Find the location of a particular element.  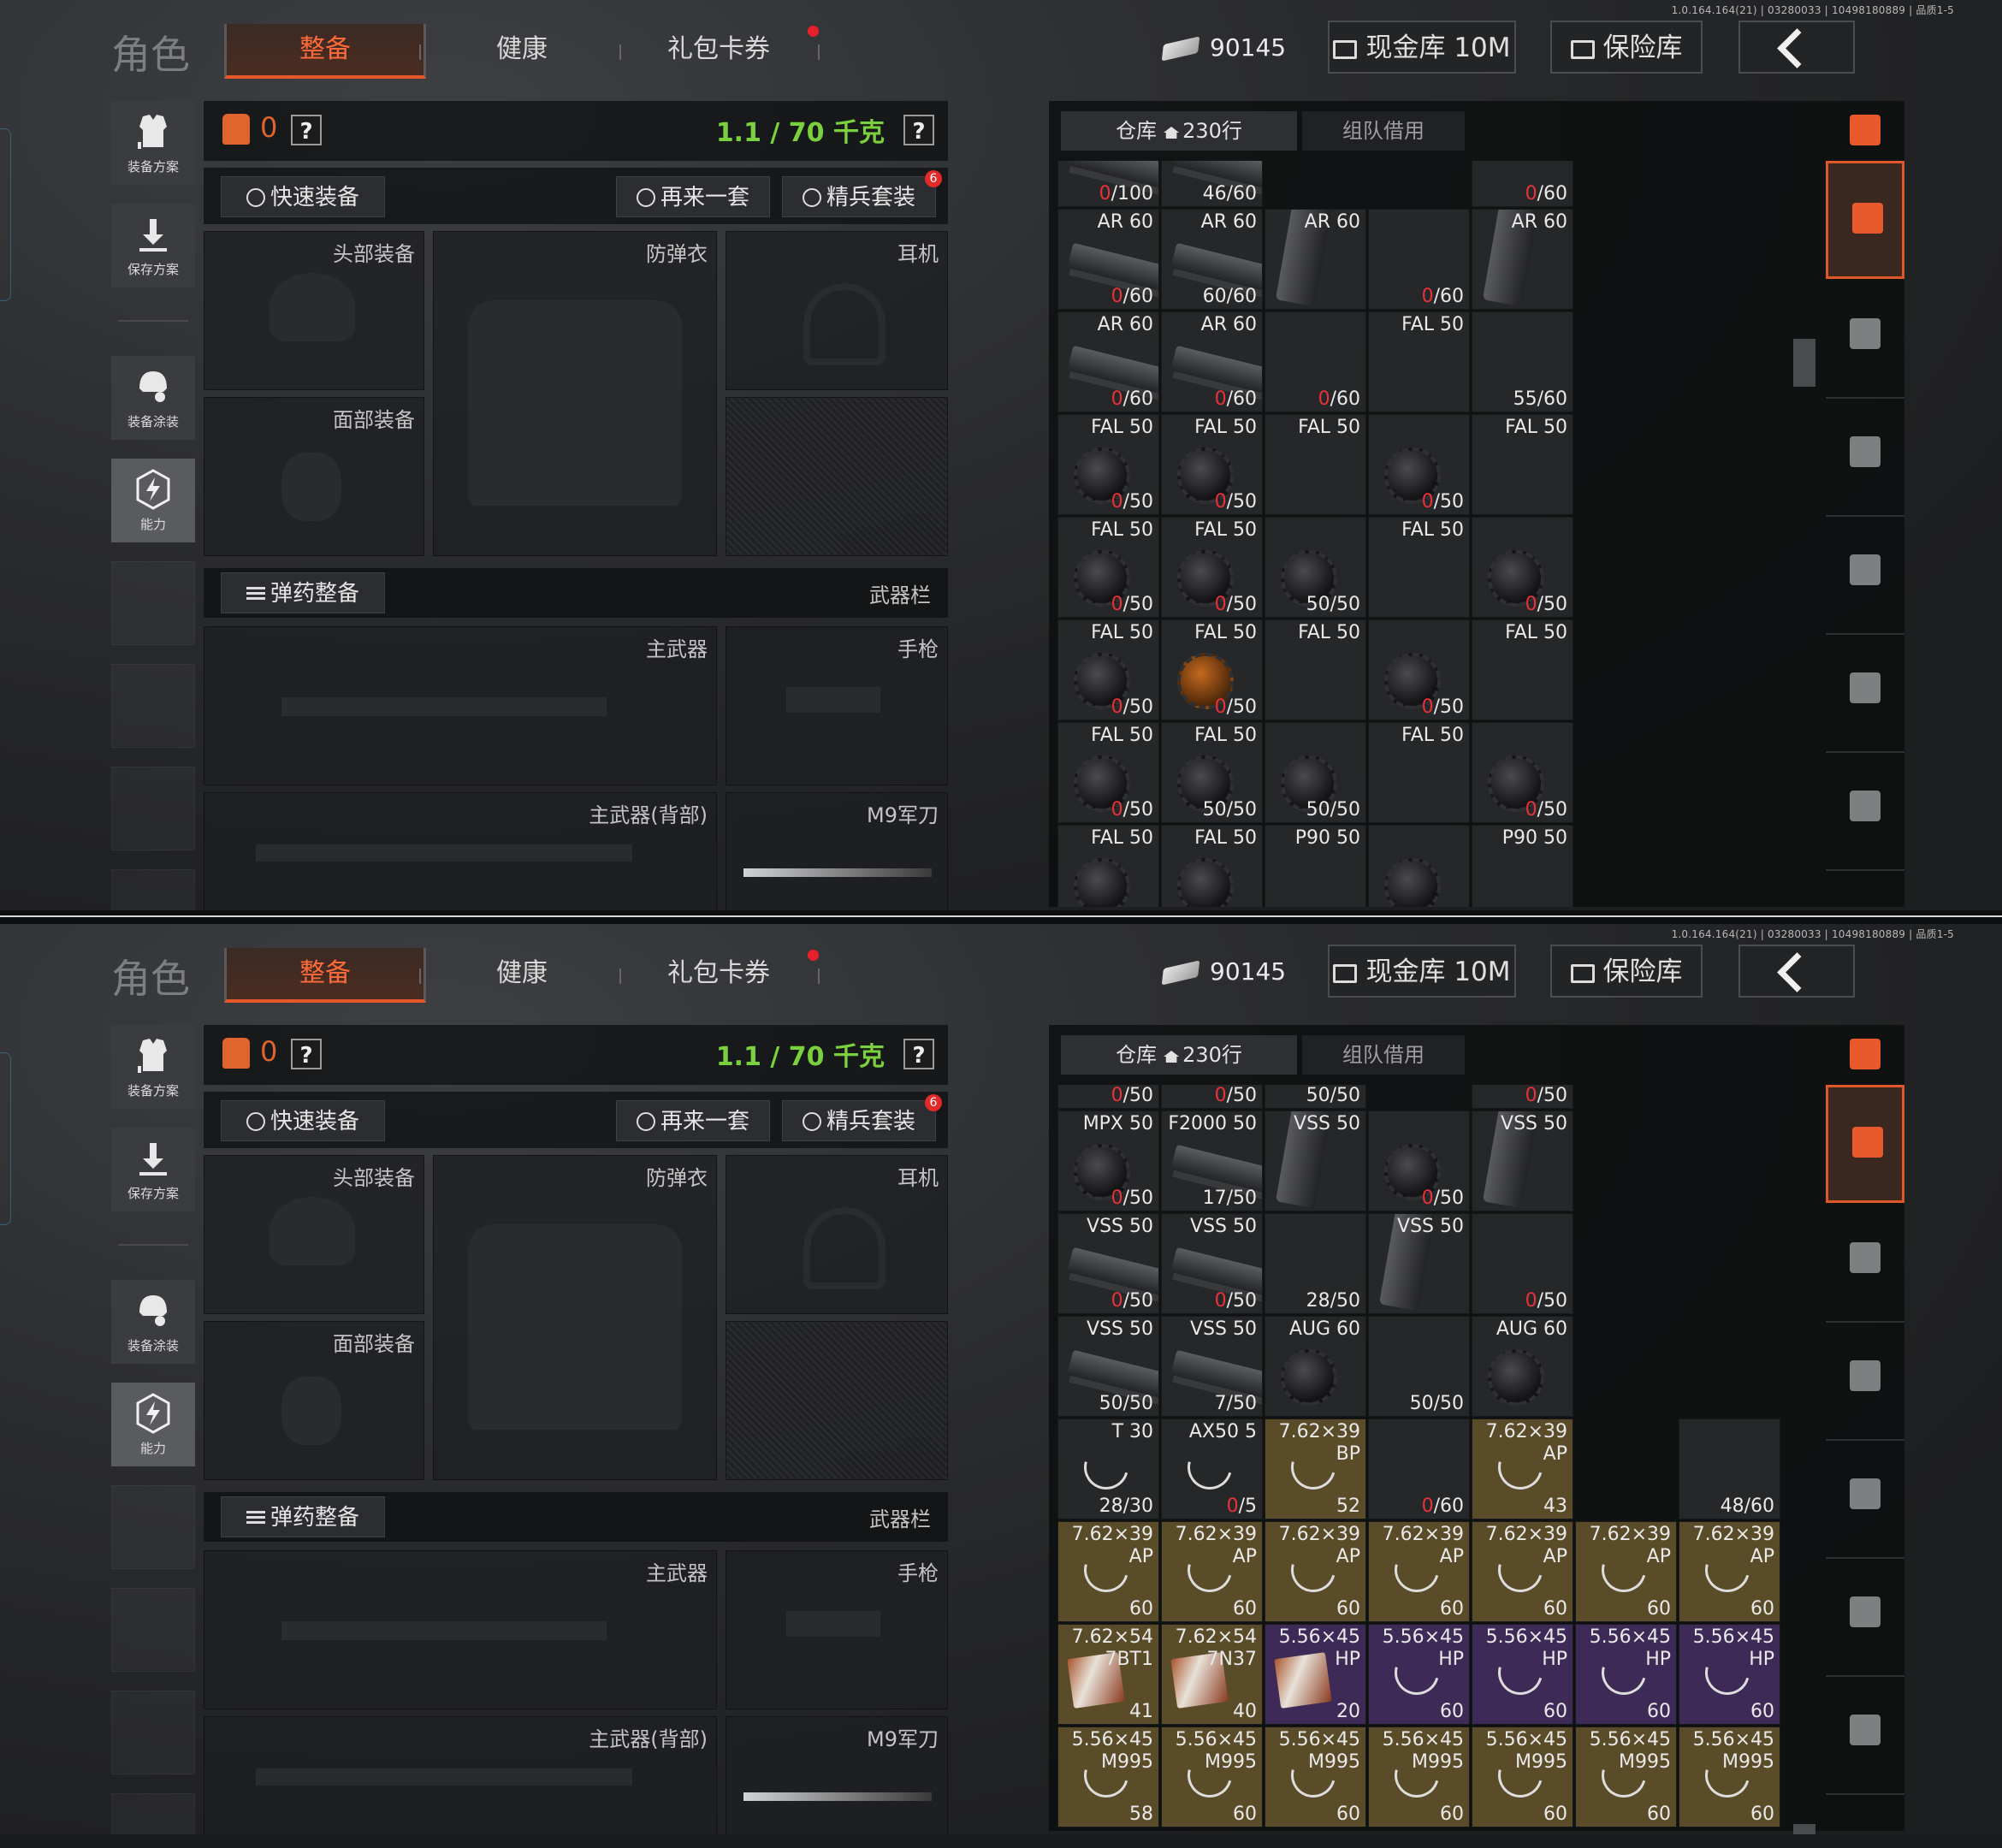

category-sight is located at coordinates (1865, 1735).